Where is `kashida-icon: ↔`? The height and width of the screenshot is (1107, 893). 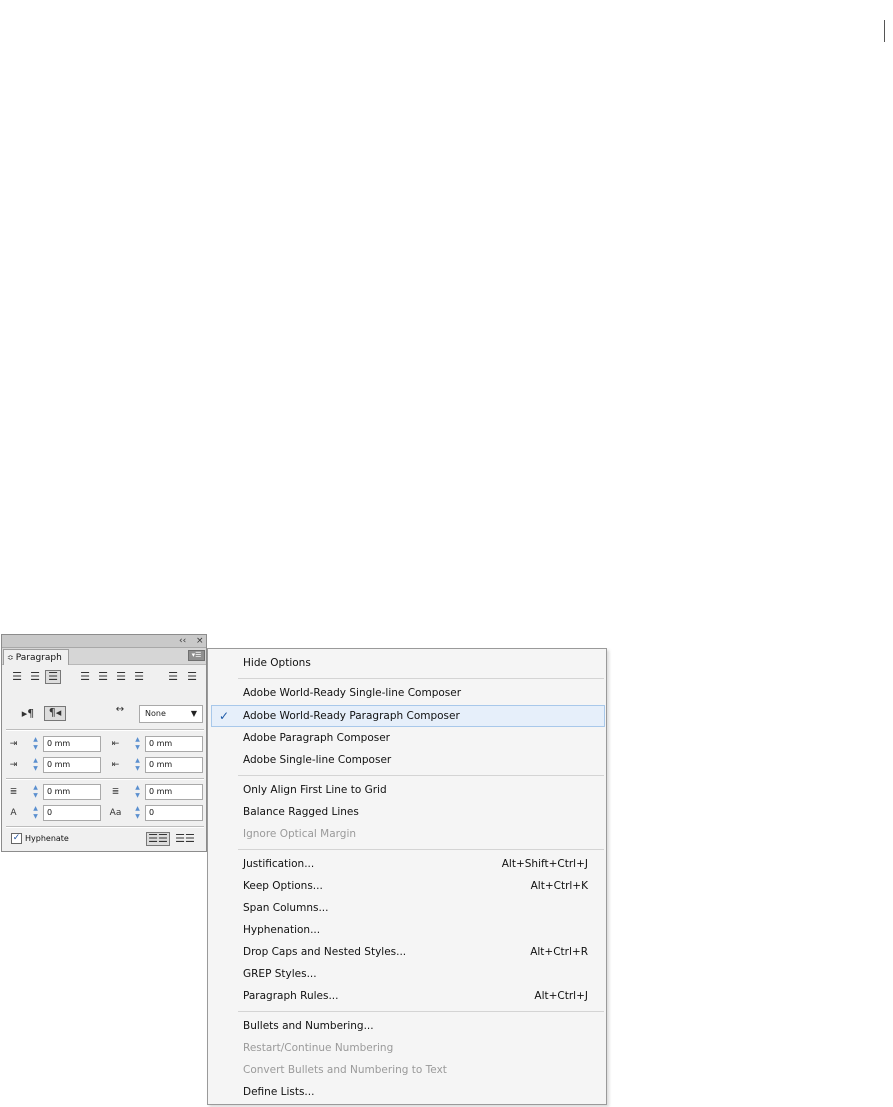 kashida-icon: ↔ is located at coordinates (120, 709).